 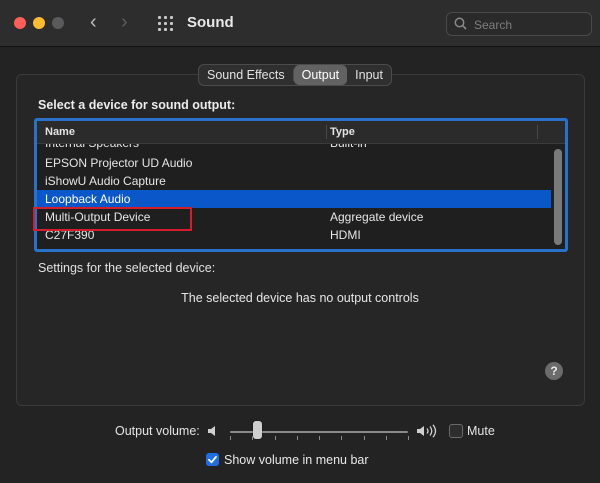 I want to click on speaker-low-icon, so click(x=211, y=431).